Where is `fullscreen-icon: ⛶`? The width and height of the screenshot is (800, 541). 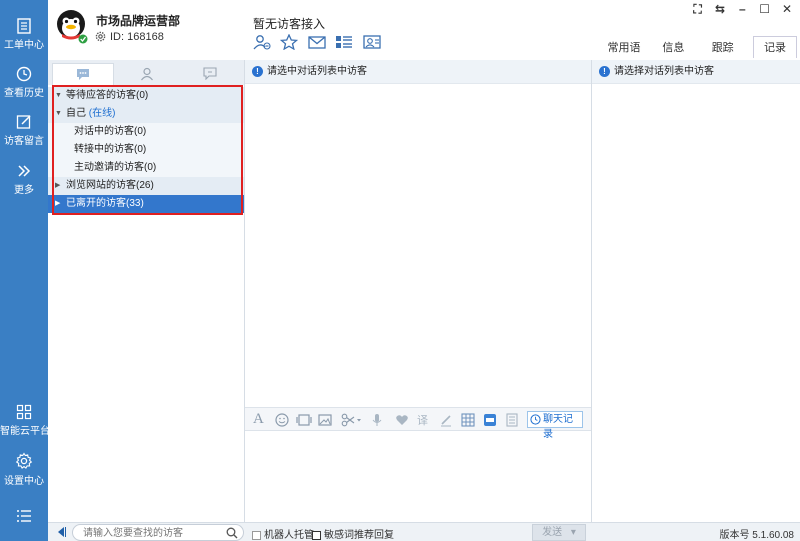 fullscreen-icon: ⛶ is located at coordinates (698, 9).